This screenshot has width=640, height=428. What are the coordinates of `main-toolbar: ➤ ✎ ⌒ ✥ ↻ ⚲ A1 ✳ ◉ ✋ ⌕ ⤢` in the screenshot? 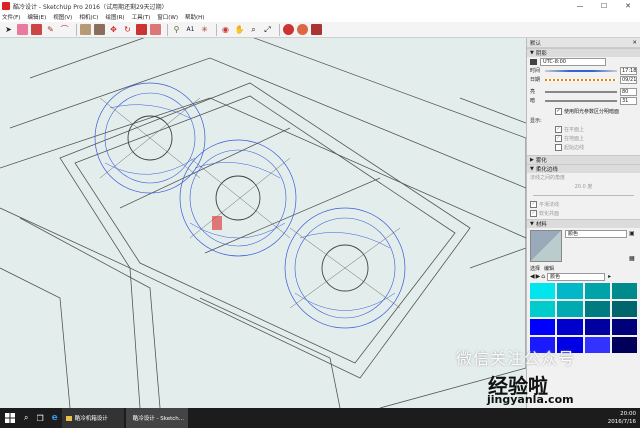 It's located at (320, 30).